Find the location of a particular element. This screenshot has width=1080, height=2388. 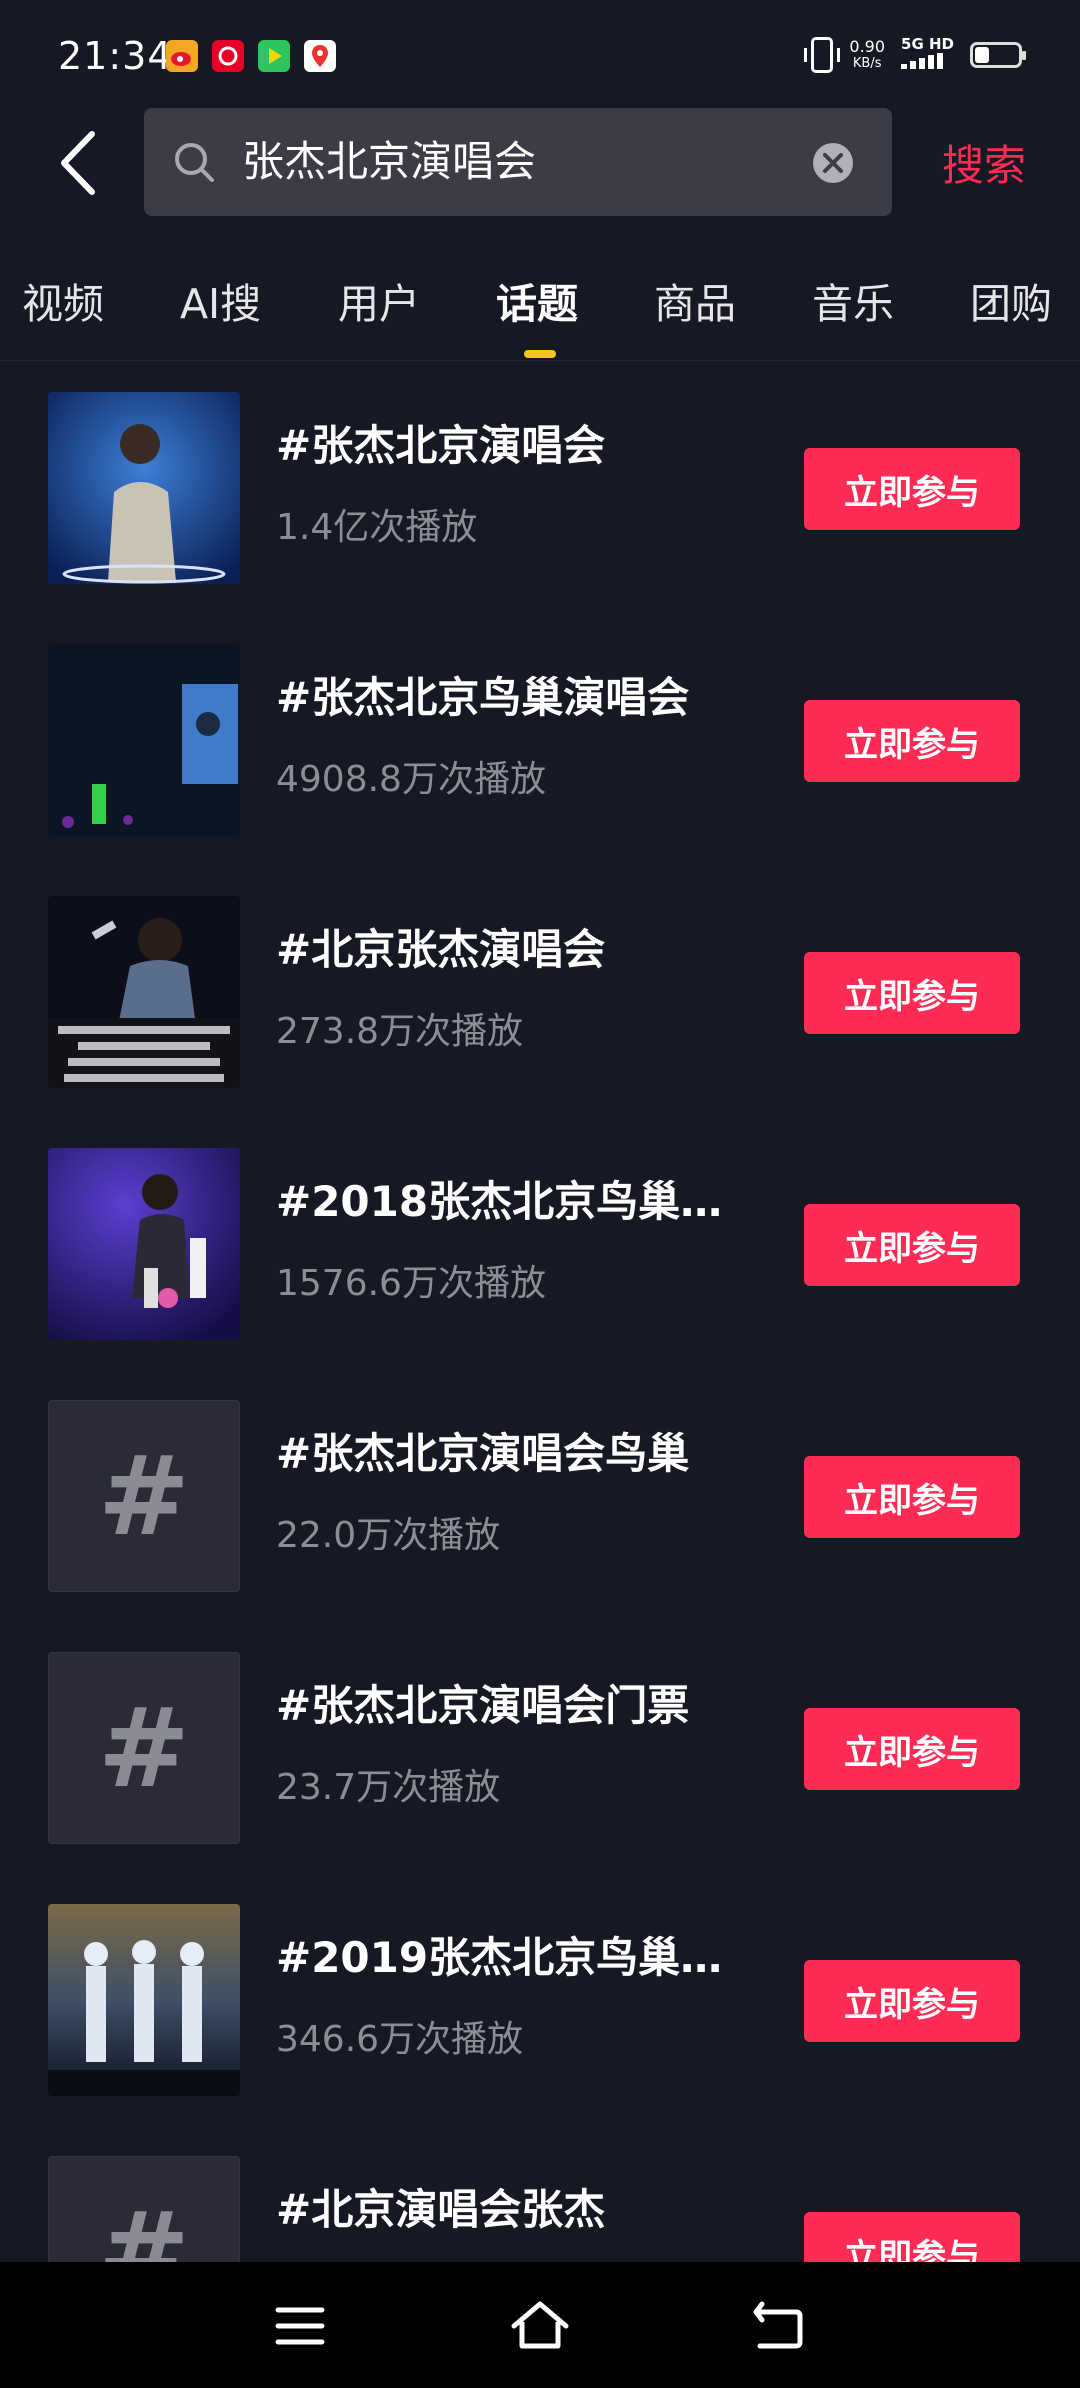

tab-group-buy: 团购 is located at coordinates (1011, 300).